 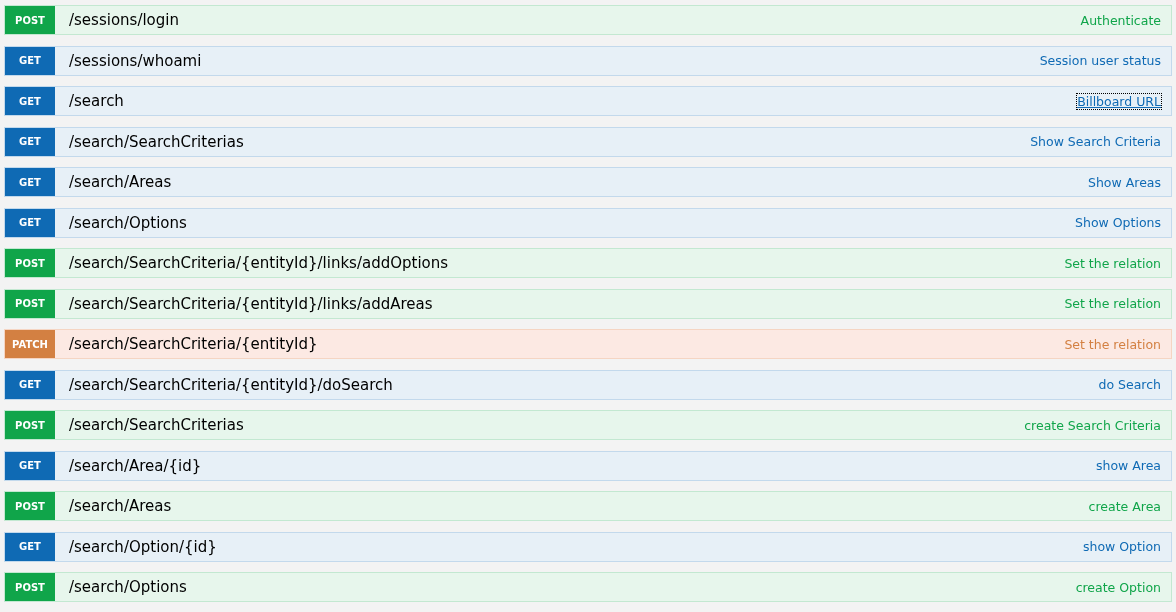 I want to click on summary-link: Billboard URL, so click(x=1119, y=101).